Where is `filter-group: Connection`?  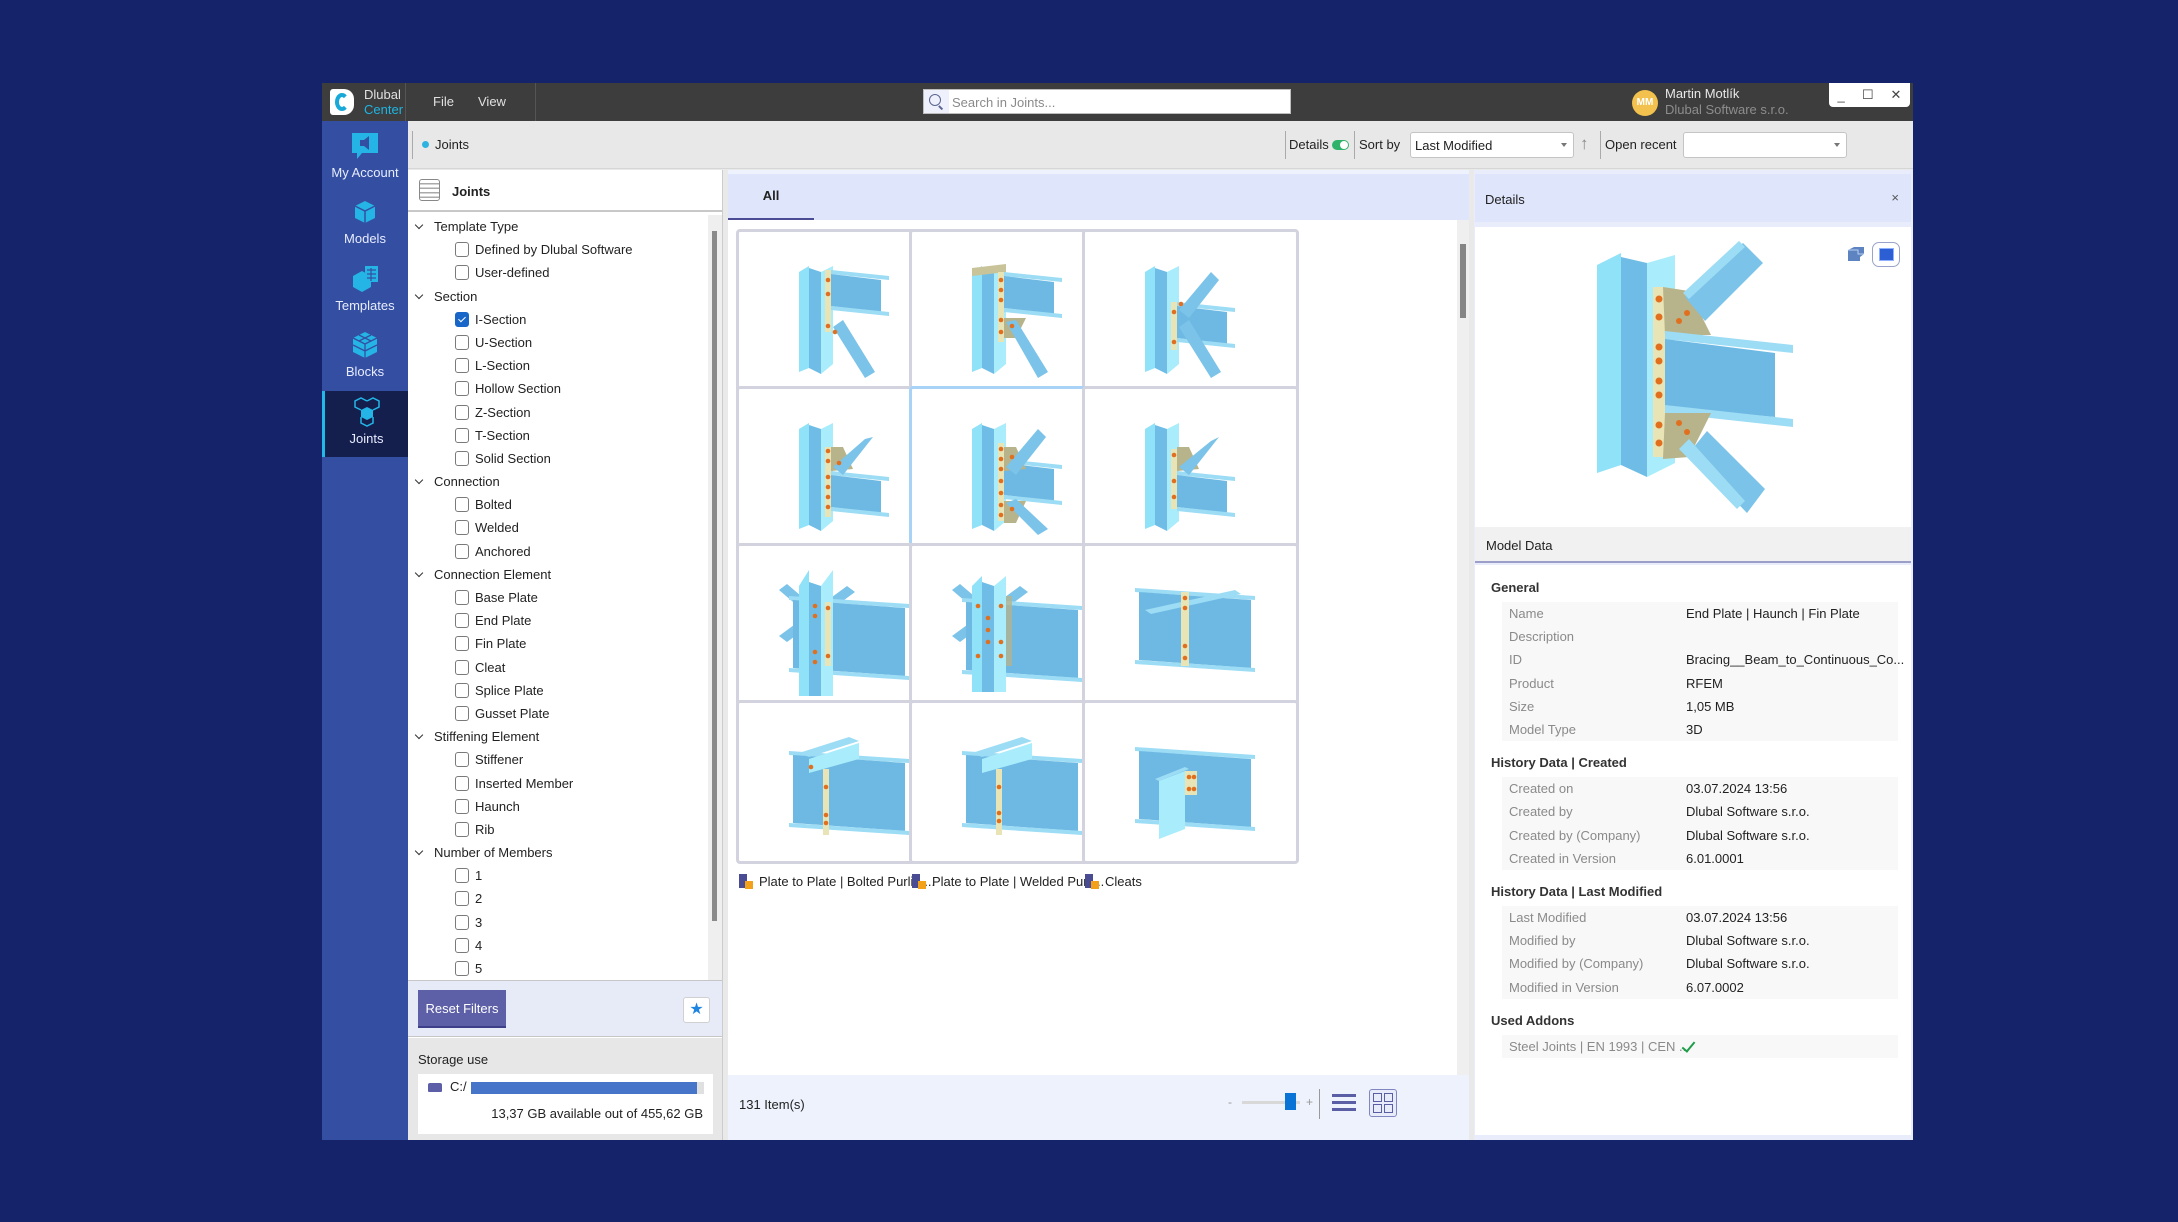 filter-group: Connection is located at coordinates (559, 481).